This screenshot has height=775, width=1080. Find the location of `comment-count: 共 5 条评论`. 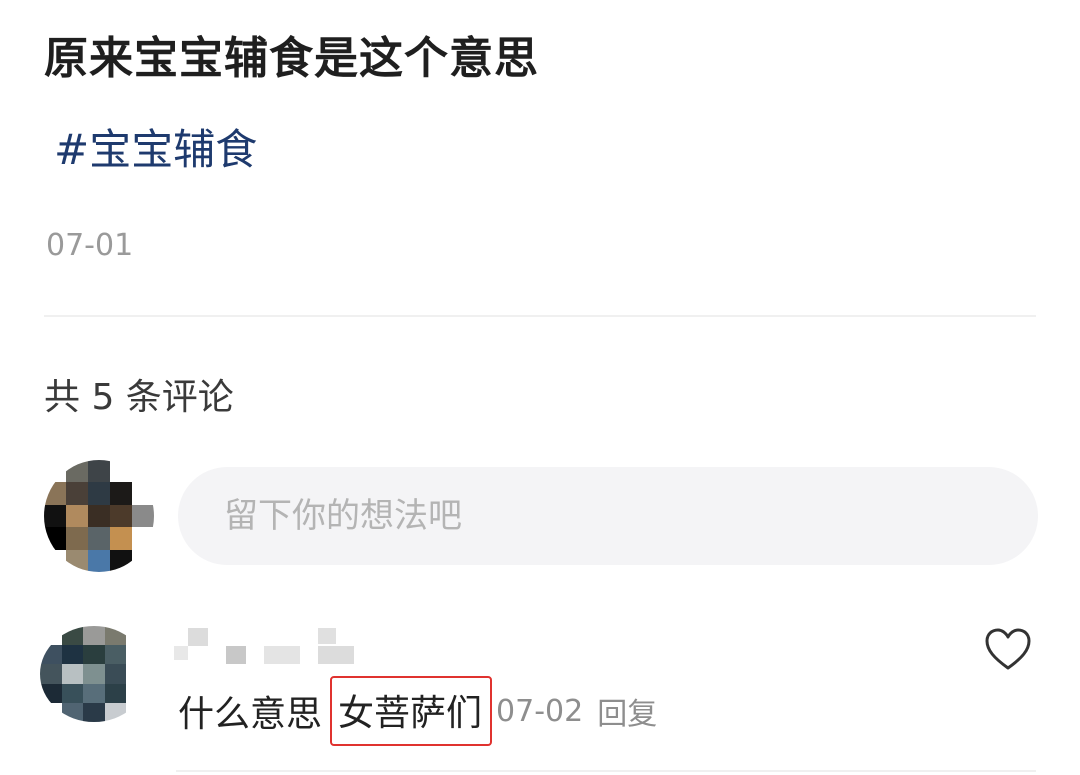

comment-count: 共 5 条评论 is located at coordinates (139, 397).